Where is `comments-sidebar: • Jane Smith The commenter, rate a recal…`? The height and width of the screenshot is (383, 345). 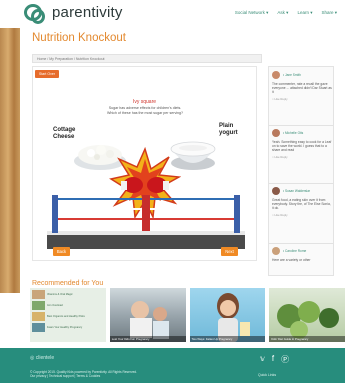 comments-sidebar: • Jane Smith The commenter, rate a recal… is located at coordinates (301, 171).